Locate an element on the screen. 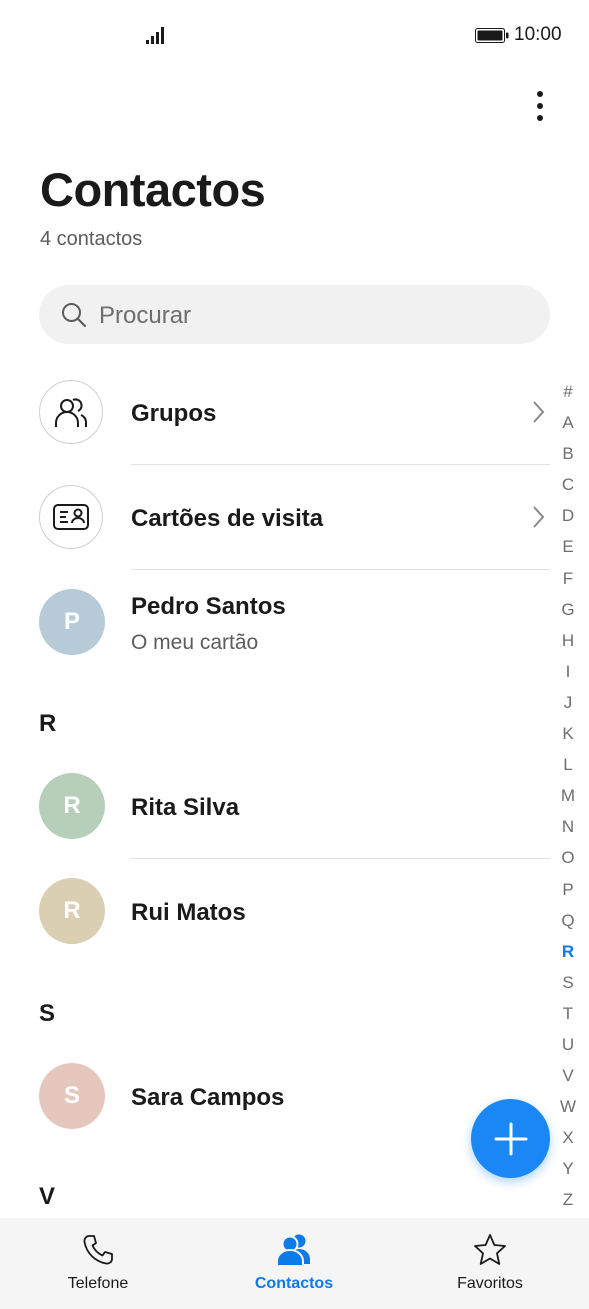  group-icon is located at coordinates (71, 412).